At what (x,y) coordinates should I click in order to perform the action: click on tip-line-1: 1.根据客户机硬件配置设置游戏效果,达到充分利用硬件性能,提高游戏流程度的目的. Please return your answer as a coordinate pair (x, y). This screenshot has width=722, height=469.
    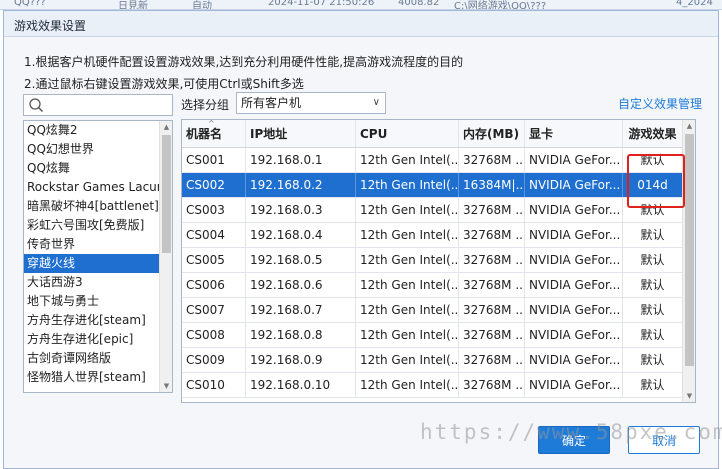
    Looking at the image, I should click on (244, 62).